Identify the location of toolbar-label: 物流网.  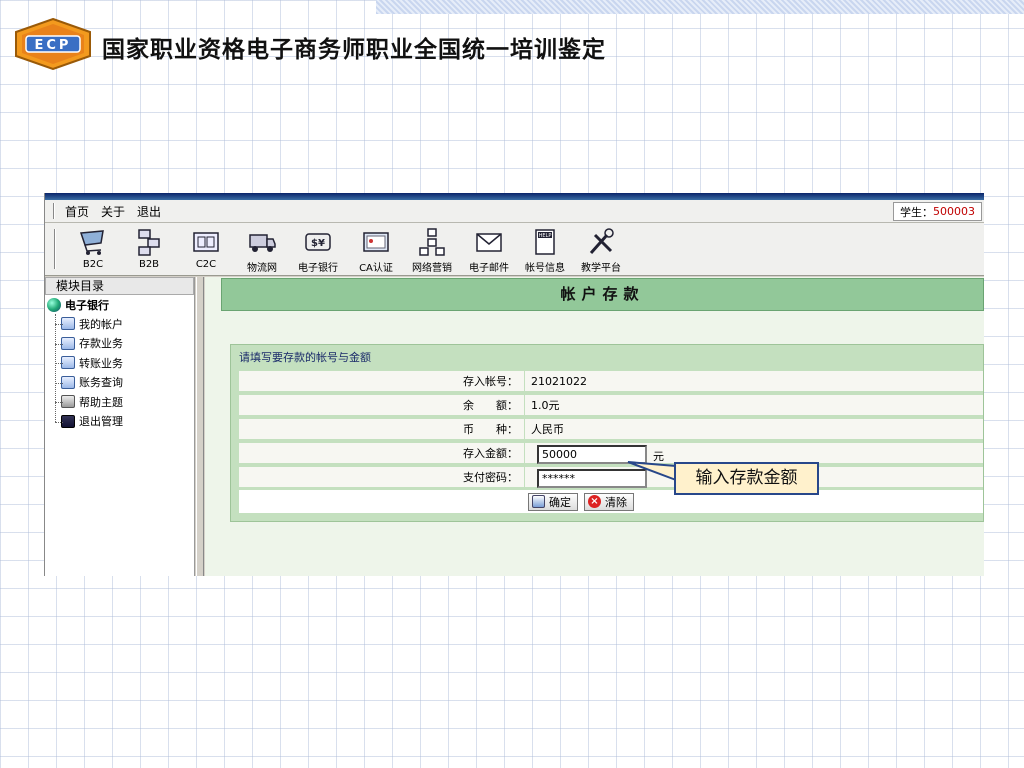
(262, 268).